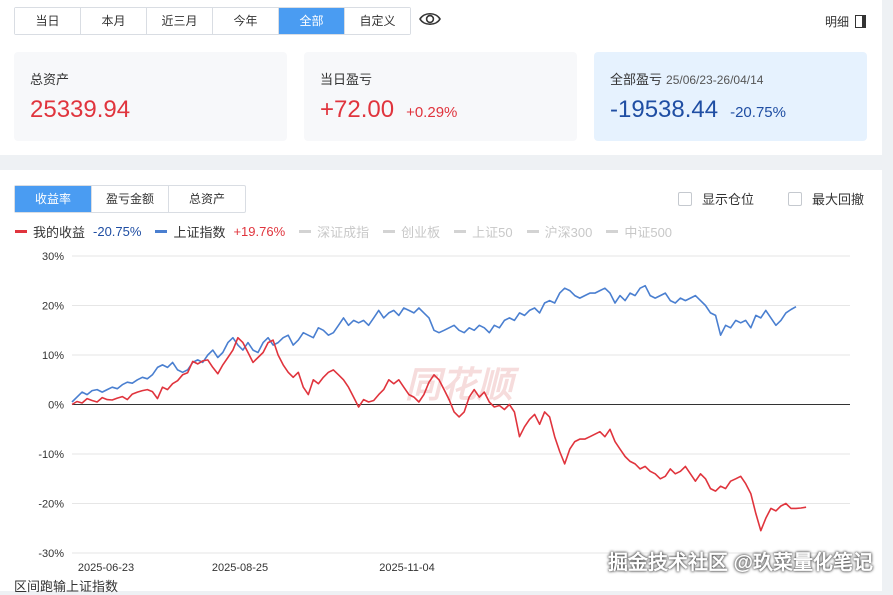 Image resolution: width=893 pixels, height=595 pixels. I want to click on y-tick-label: 20%, so click(53, 307).